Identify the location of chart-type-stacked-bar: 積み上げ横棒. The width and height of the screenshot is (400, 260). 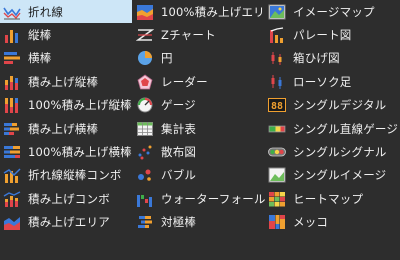
(66, 128).